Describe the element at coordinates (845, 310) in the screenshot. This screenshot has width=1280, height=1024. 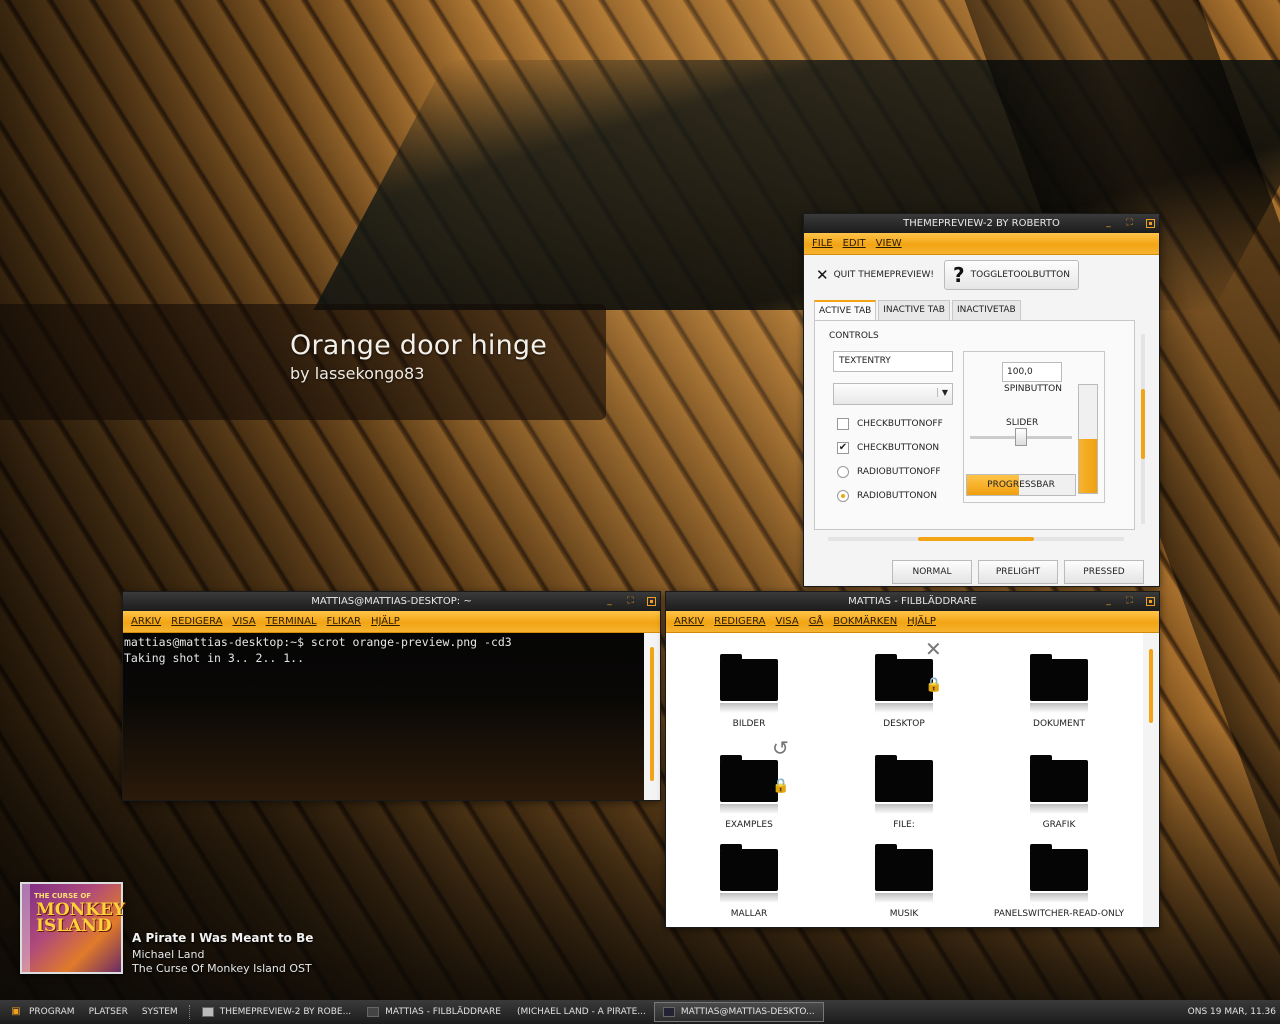
I see `tab-active: ACTIVE TAB` at that location.